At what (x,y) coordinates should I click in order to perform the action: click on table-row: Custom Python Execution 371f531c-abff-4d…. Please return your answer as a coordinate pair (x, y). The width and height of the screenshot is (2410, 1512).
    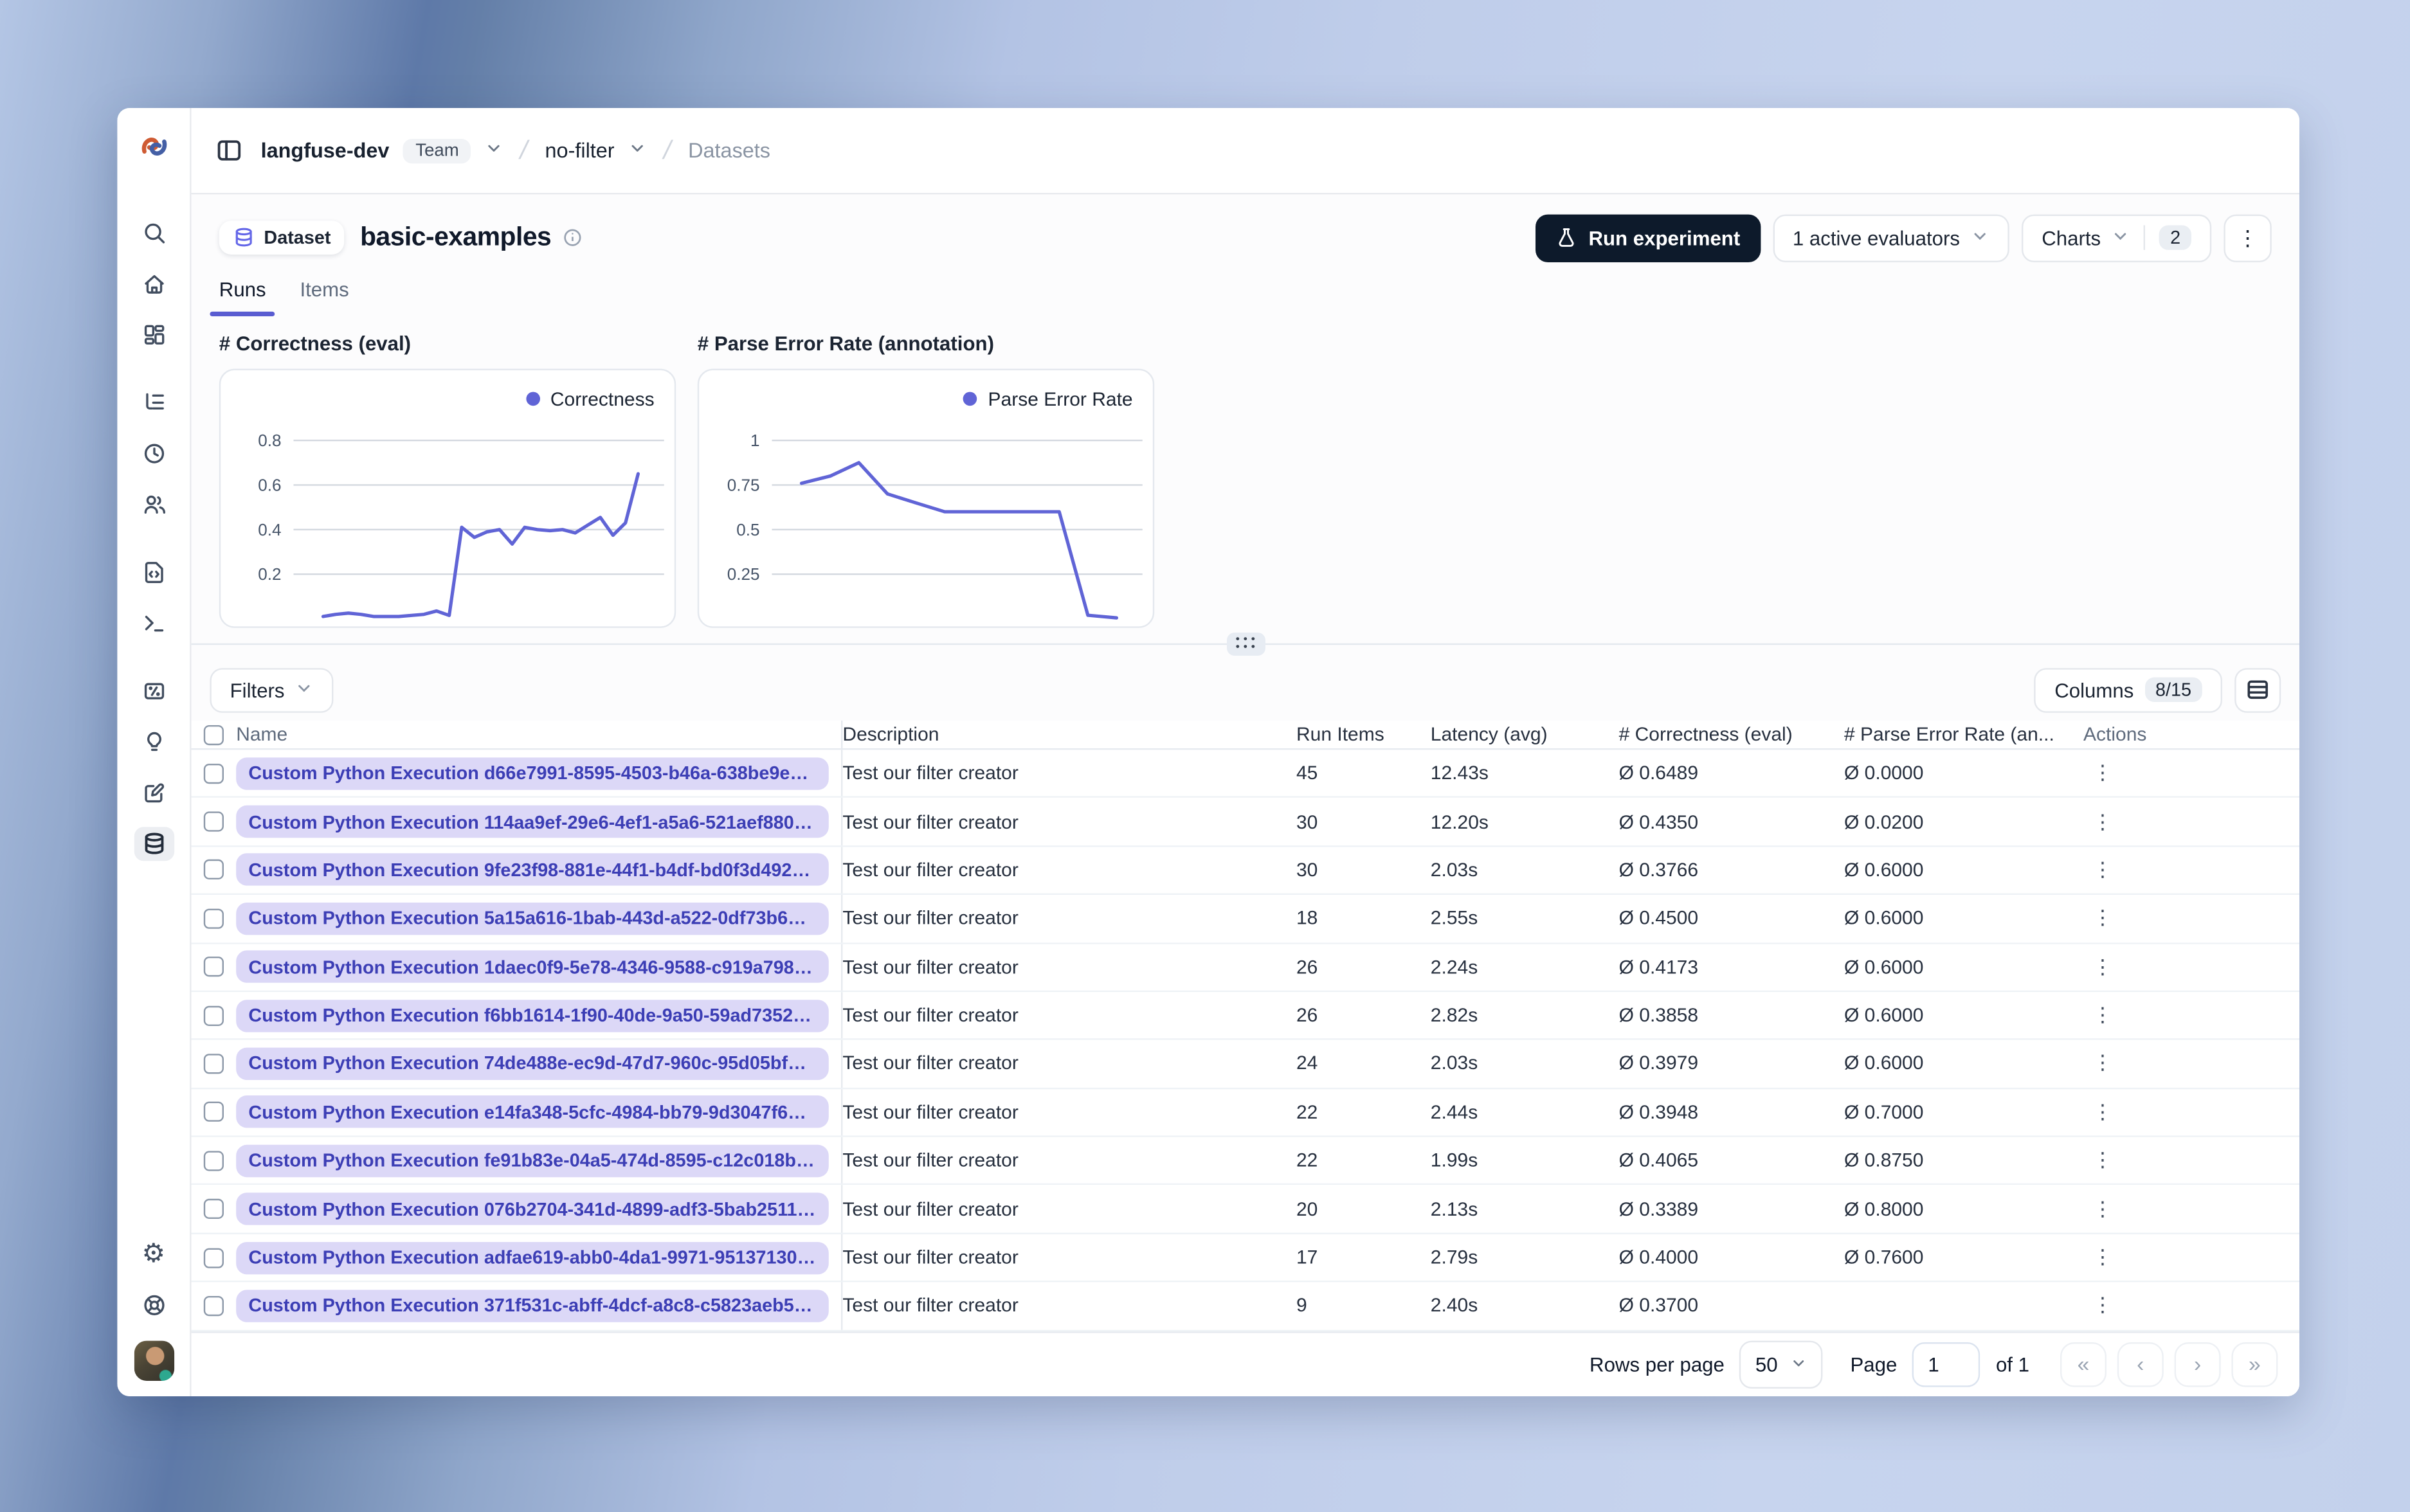
    Looking at the image, I should click on (1245, 1306).